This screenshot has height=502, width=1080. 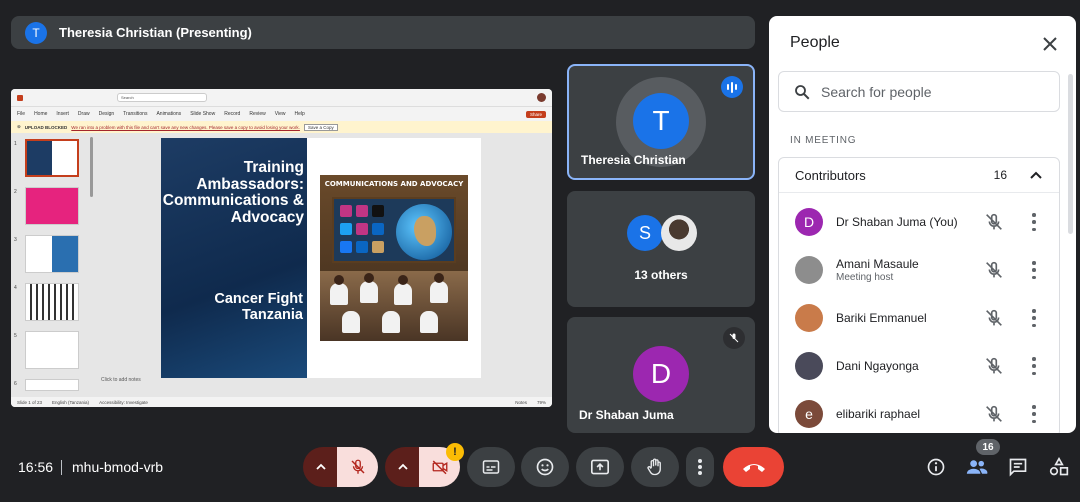 I want to click on participant-name: Amani Masaule, so click(x=877, y=264).